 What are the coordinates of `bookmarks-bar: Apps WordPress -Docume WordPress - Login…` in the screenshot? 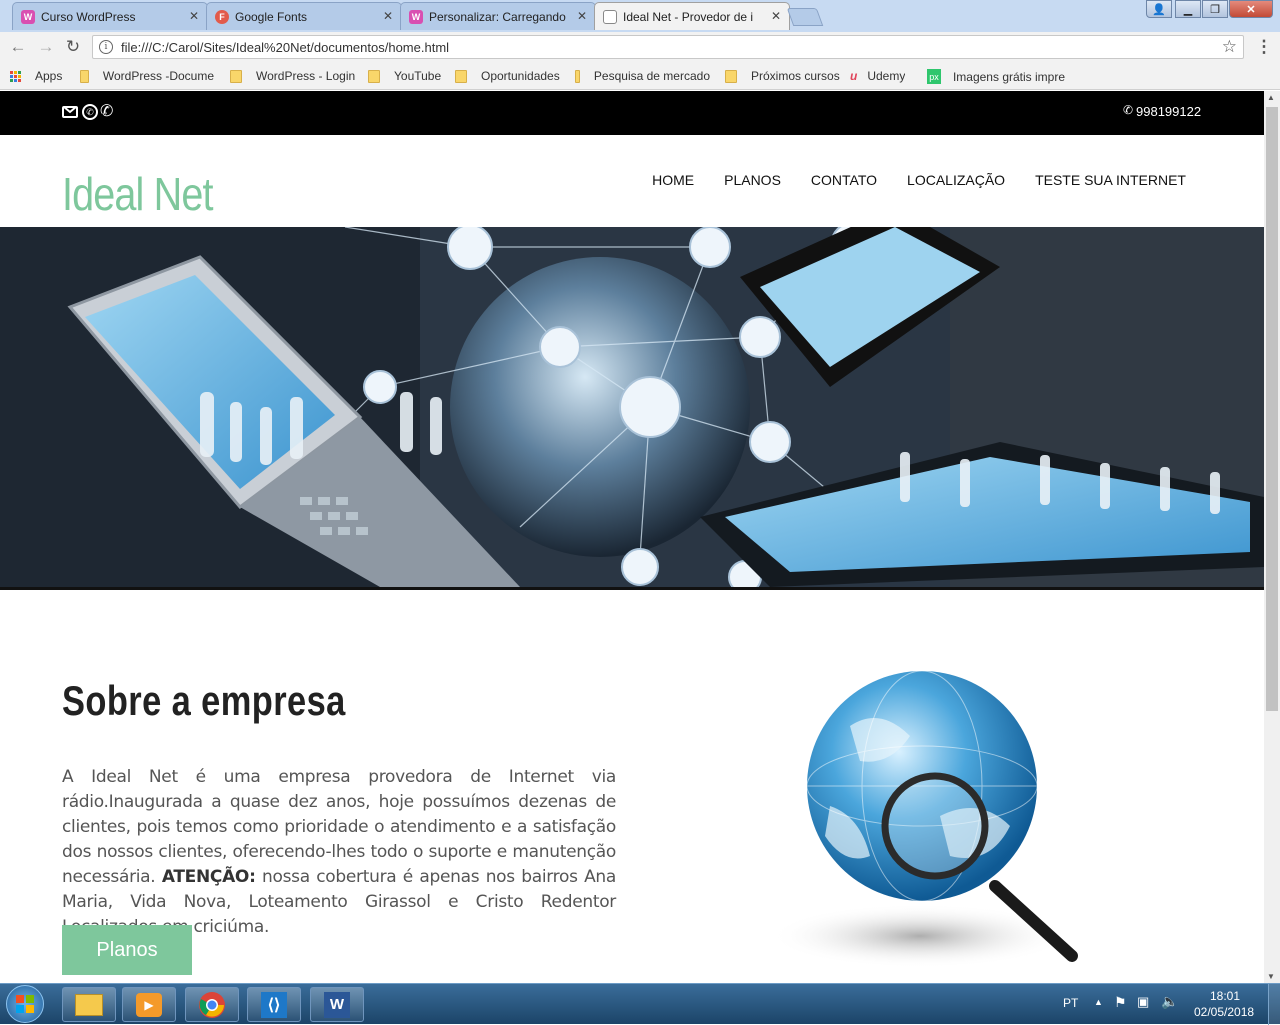 It's located at (640, 76).